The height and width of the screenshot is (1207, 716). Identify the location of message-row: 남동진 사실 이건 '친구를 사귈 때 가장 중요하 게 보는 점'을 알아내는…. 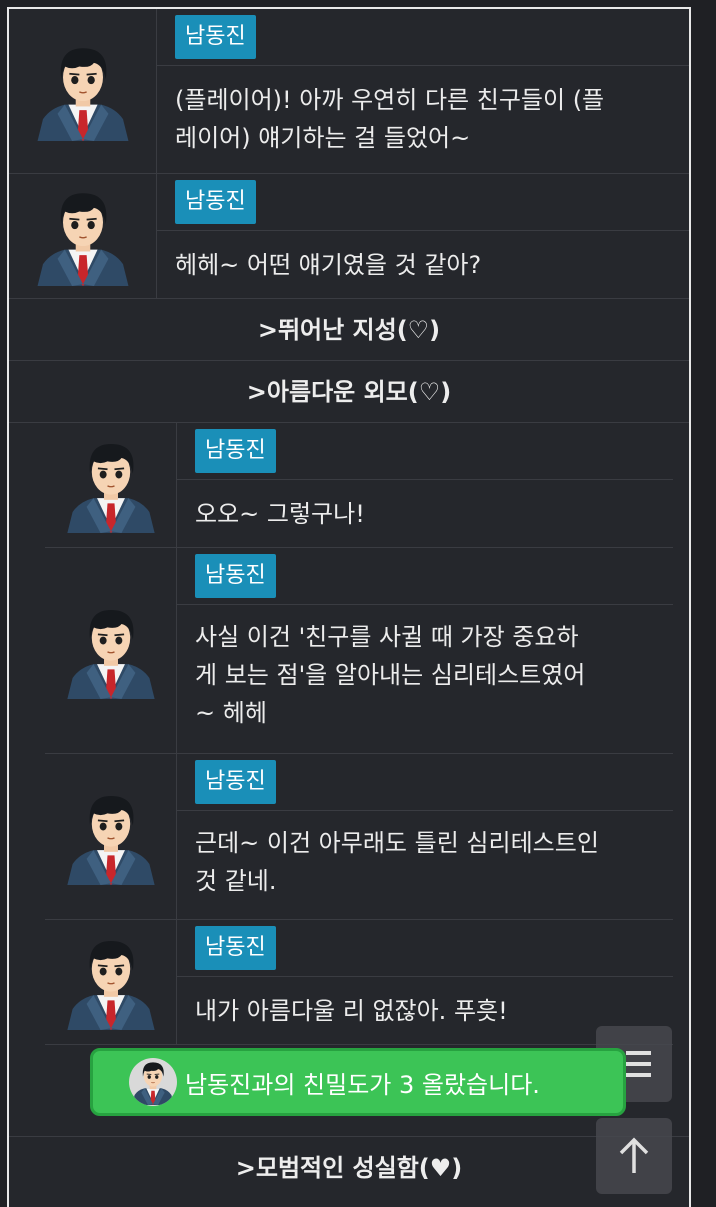
(359, 651).